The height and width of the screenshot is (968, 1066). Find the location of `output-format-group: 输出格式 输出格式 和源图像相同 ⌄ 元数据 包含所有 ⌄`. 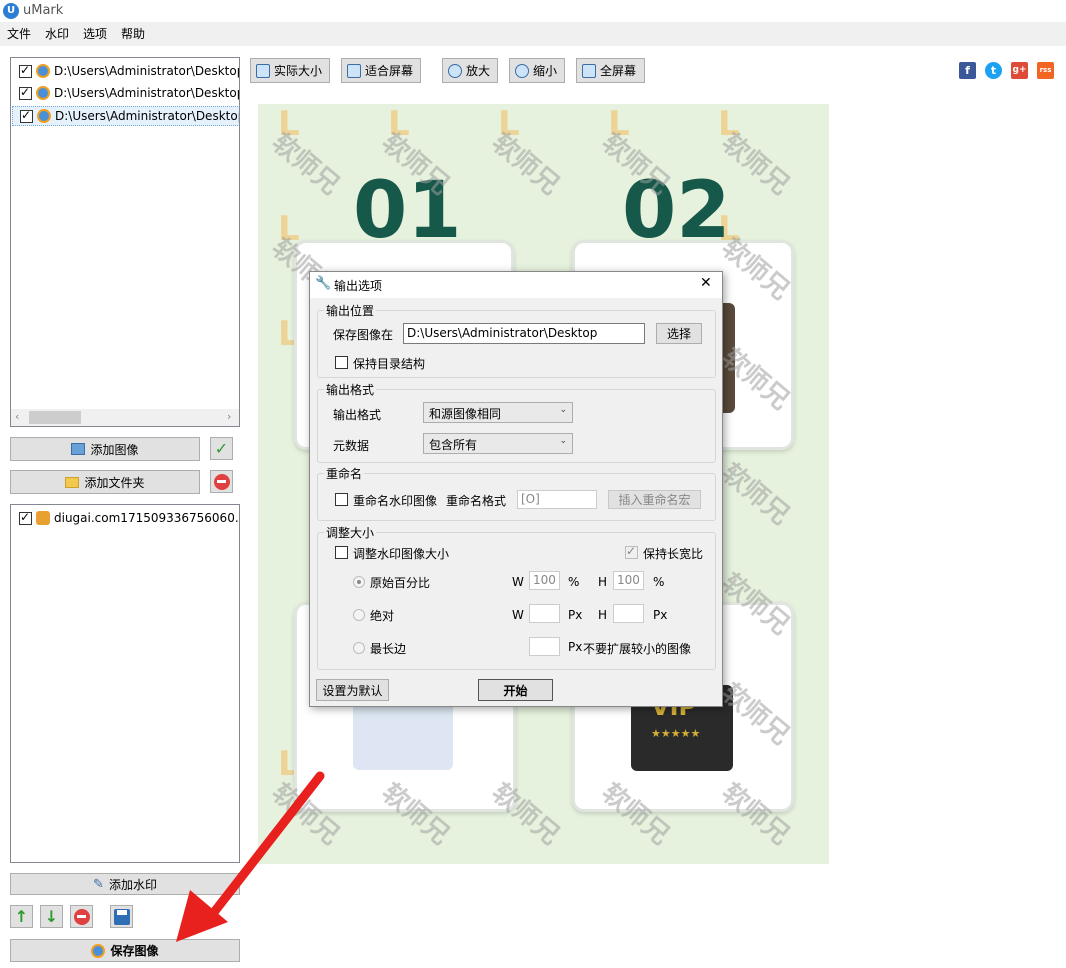

output-format-group: 输出格式 输出格式 和源图像相同 ⌄ 元数据 包含所有 ⌄ is located at coordinates (516, 422).